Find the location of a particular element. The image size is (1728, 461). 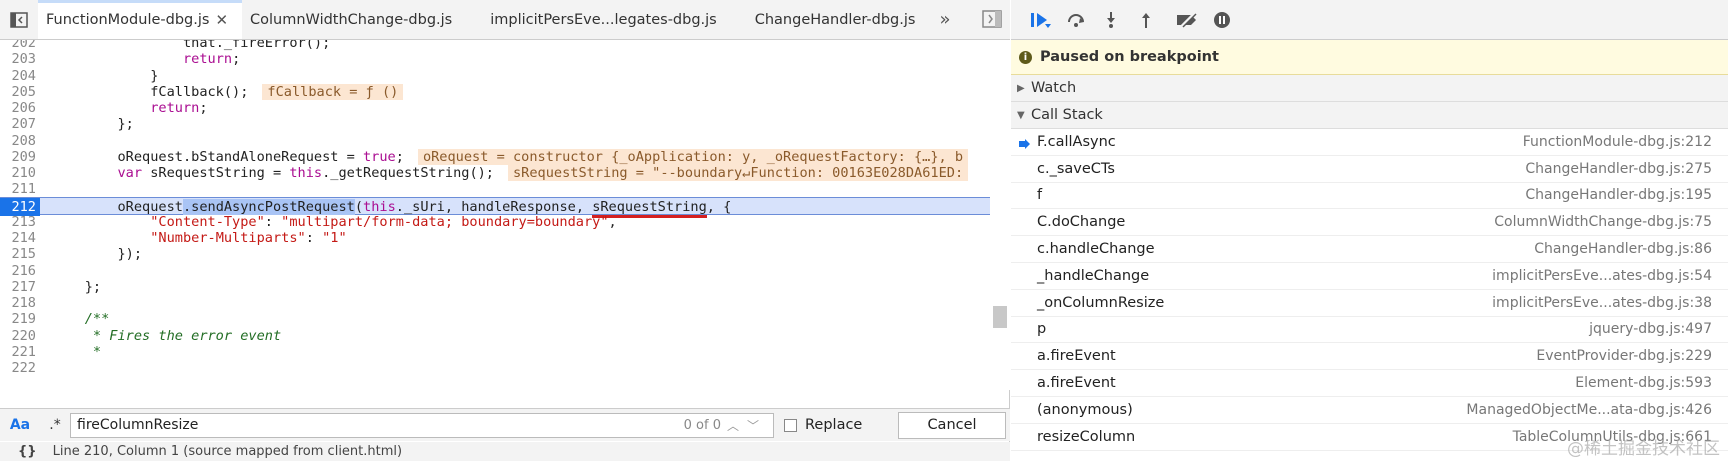

frame-location-link: implicitPersEve...ates-dbg.js:38 is located at coordinates (1602, 303).